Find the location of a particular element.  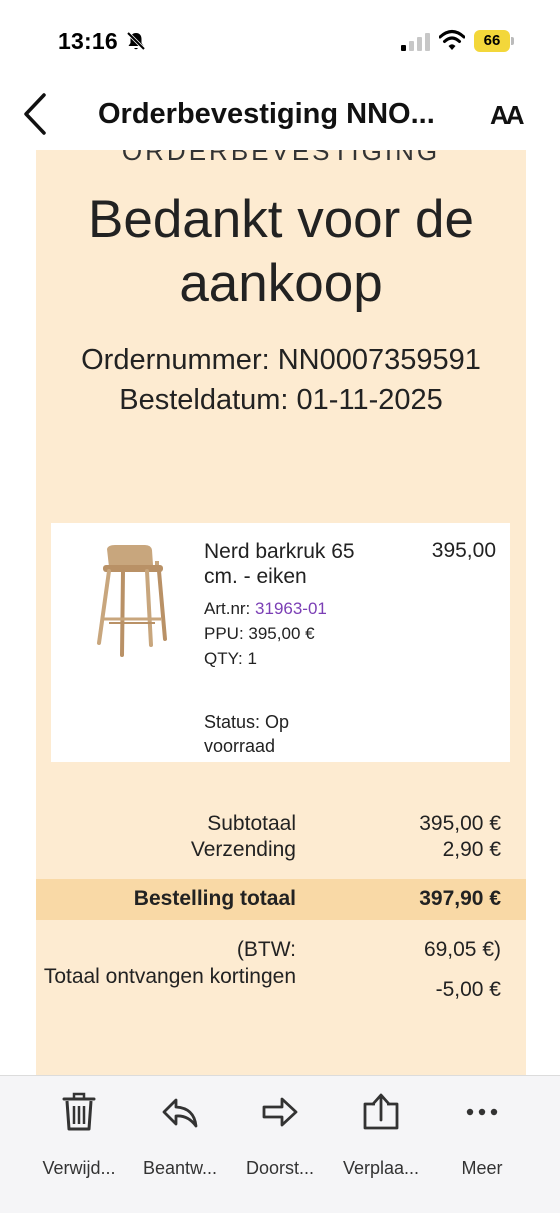

more-ellipsis-icon is located at coordinates (482, 1112).